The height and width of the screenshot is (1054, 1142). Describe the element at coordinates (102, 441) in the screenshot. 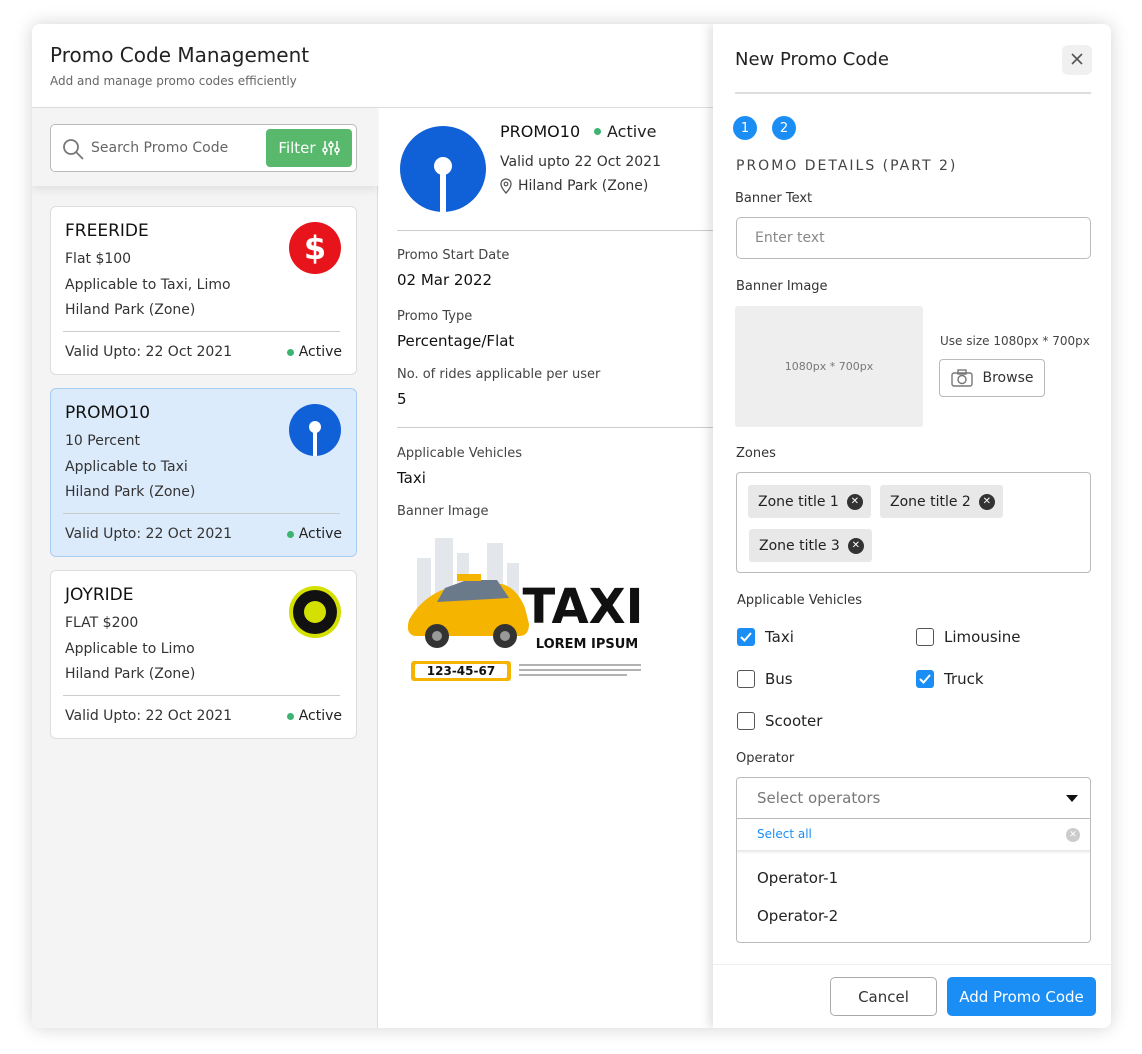

I see `promo-value: 10 Percent` at that location.